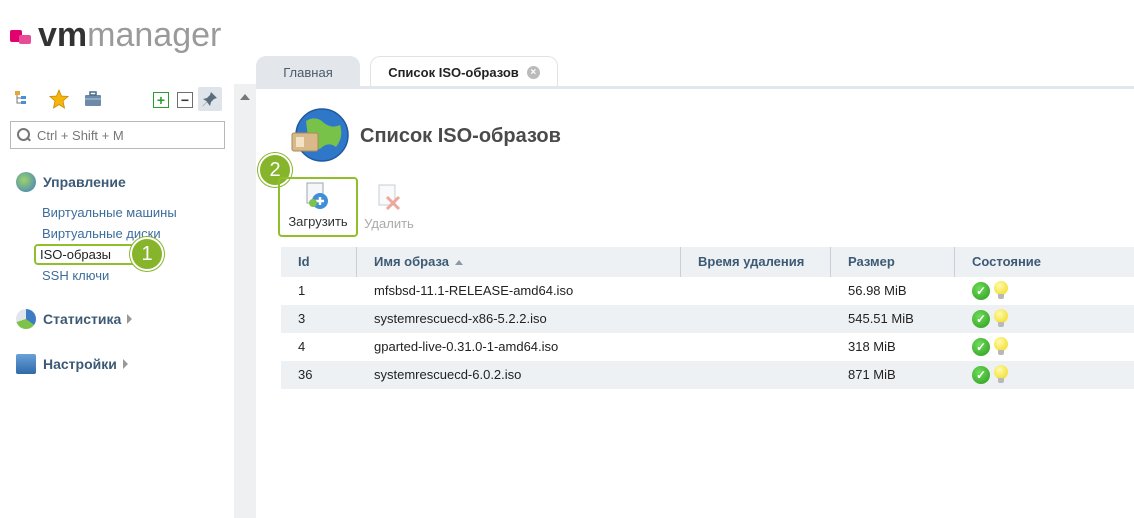 The height and width of the screenshot is (518, 1134). I want to click on briefcase-icon, so click(93, 99).